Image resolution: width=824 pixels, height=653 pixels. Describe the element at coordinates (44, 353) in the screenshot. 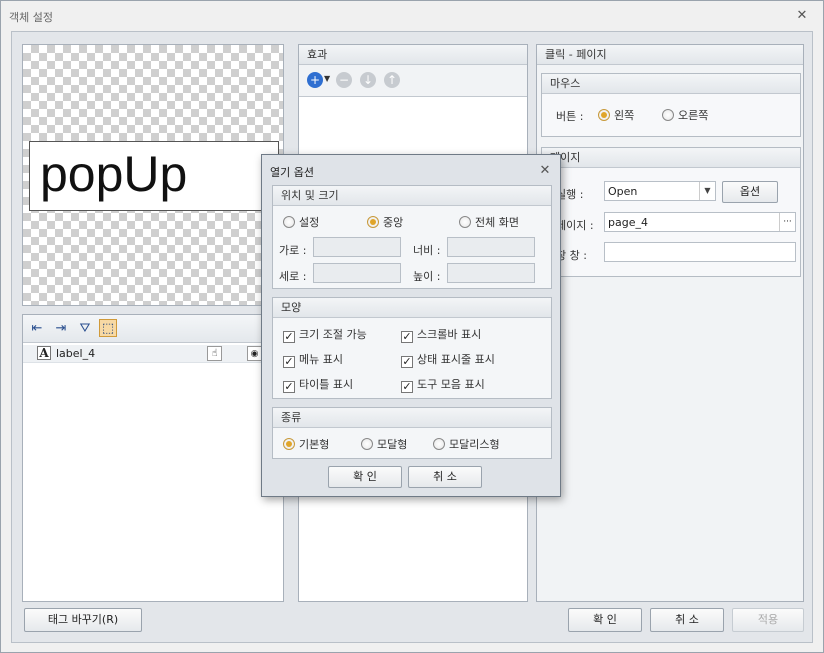

I see `text-object-icon: A` at that location.